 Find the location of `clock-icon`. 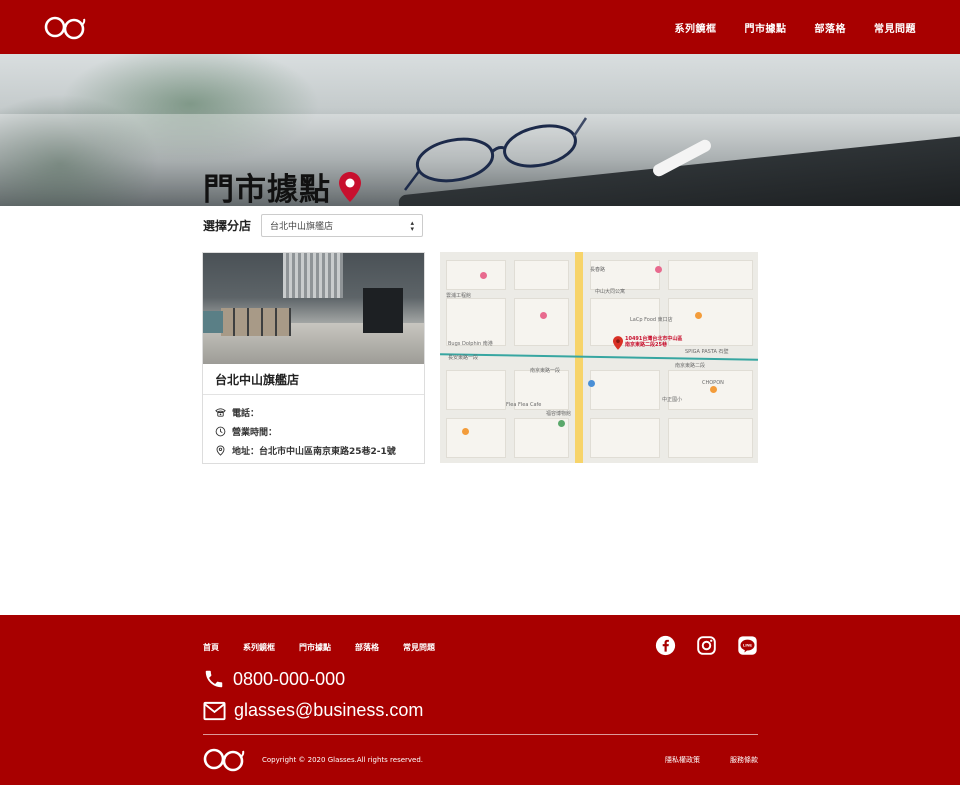

clock-icon is located at coordinates (220, 431).